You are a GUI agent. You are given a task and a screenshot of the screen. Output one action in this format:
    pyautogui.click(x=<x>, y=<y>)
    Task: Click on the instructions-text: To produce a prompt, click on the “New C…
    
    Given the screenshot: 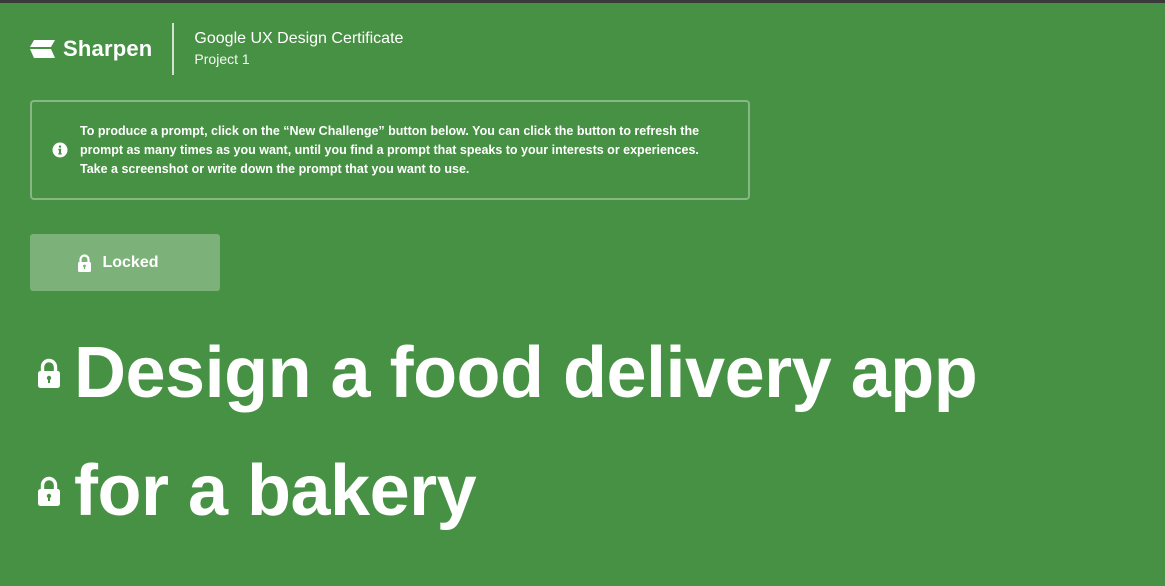 What is the action you would take?
    pyautogui.click(x=390, y=149)
    